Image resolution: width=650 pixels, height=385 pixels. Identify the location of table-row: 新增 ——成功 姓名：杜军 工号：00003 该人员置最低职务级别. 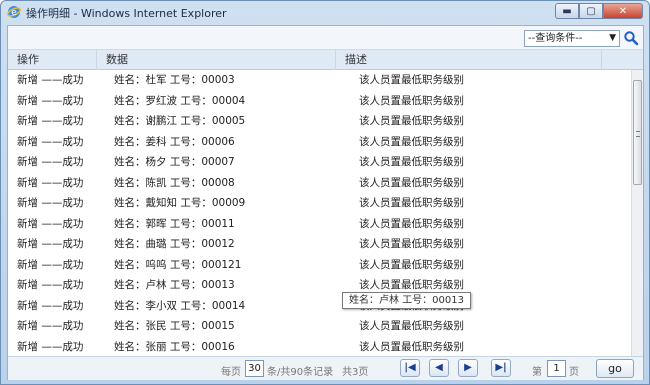
(319, 80).